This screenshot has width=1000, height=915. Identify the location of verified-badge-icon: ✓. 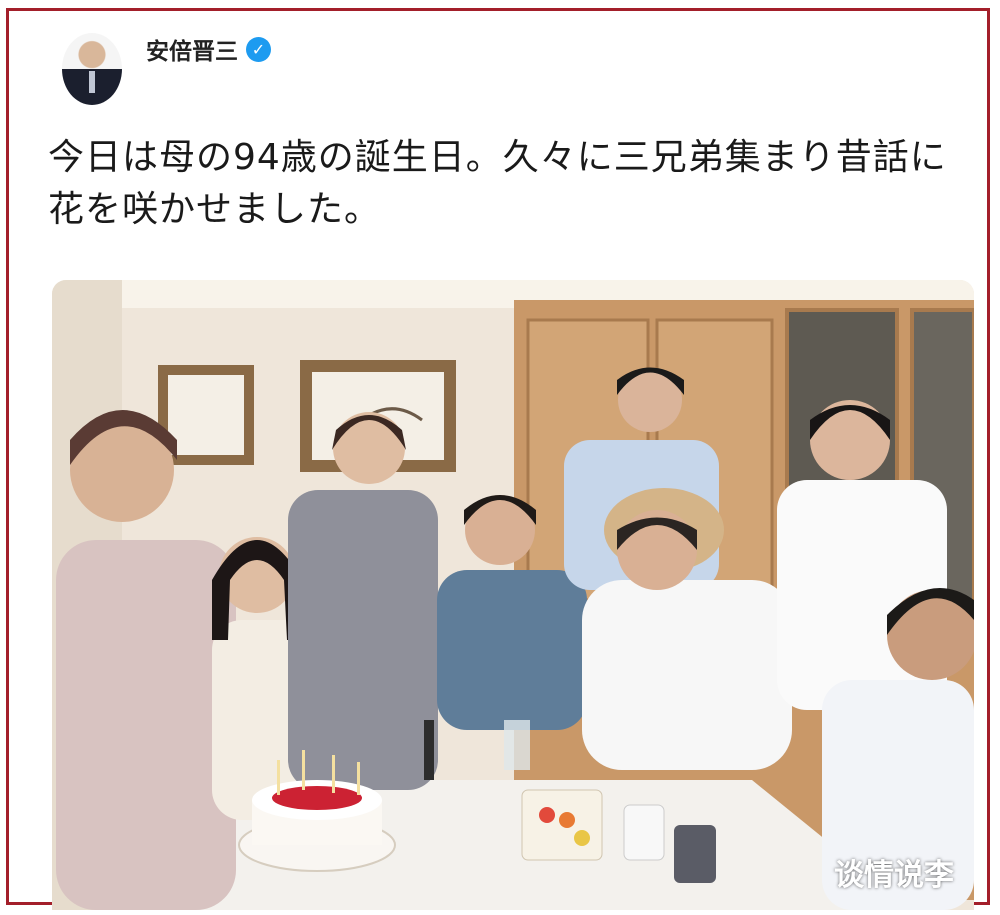
(258, 49).